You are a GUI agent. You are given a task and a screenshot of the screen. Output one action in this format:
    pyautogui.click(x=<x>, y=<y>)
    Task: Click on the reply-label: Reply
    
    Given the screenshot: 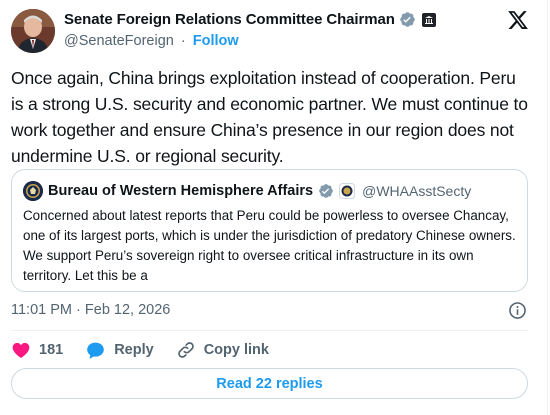 What is the action you would take?
    pyautogui.click(x=134, y=350)
    